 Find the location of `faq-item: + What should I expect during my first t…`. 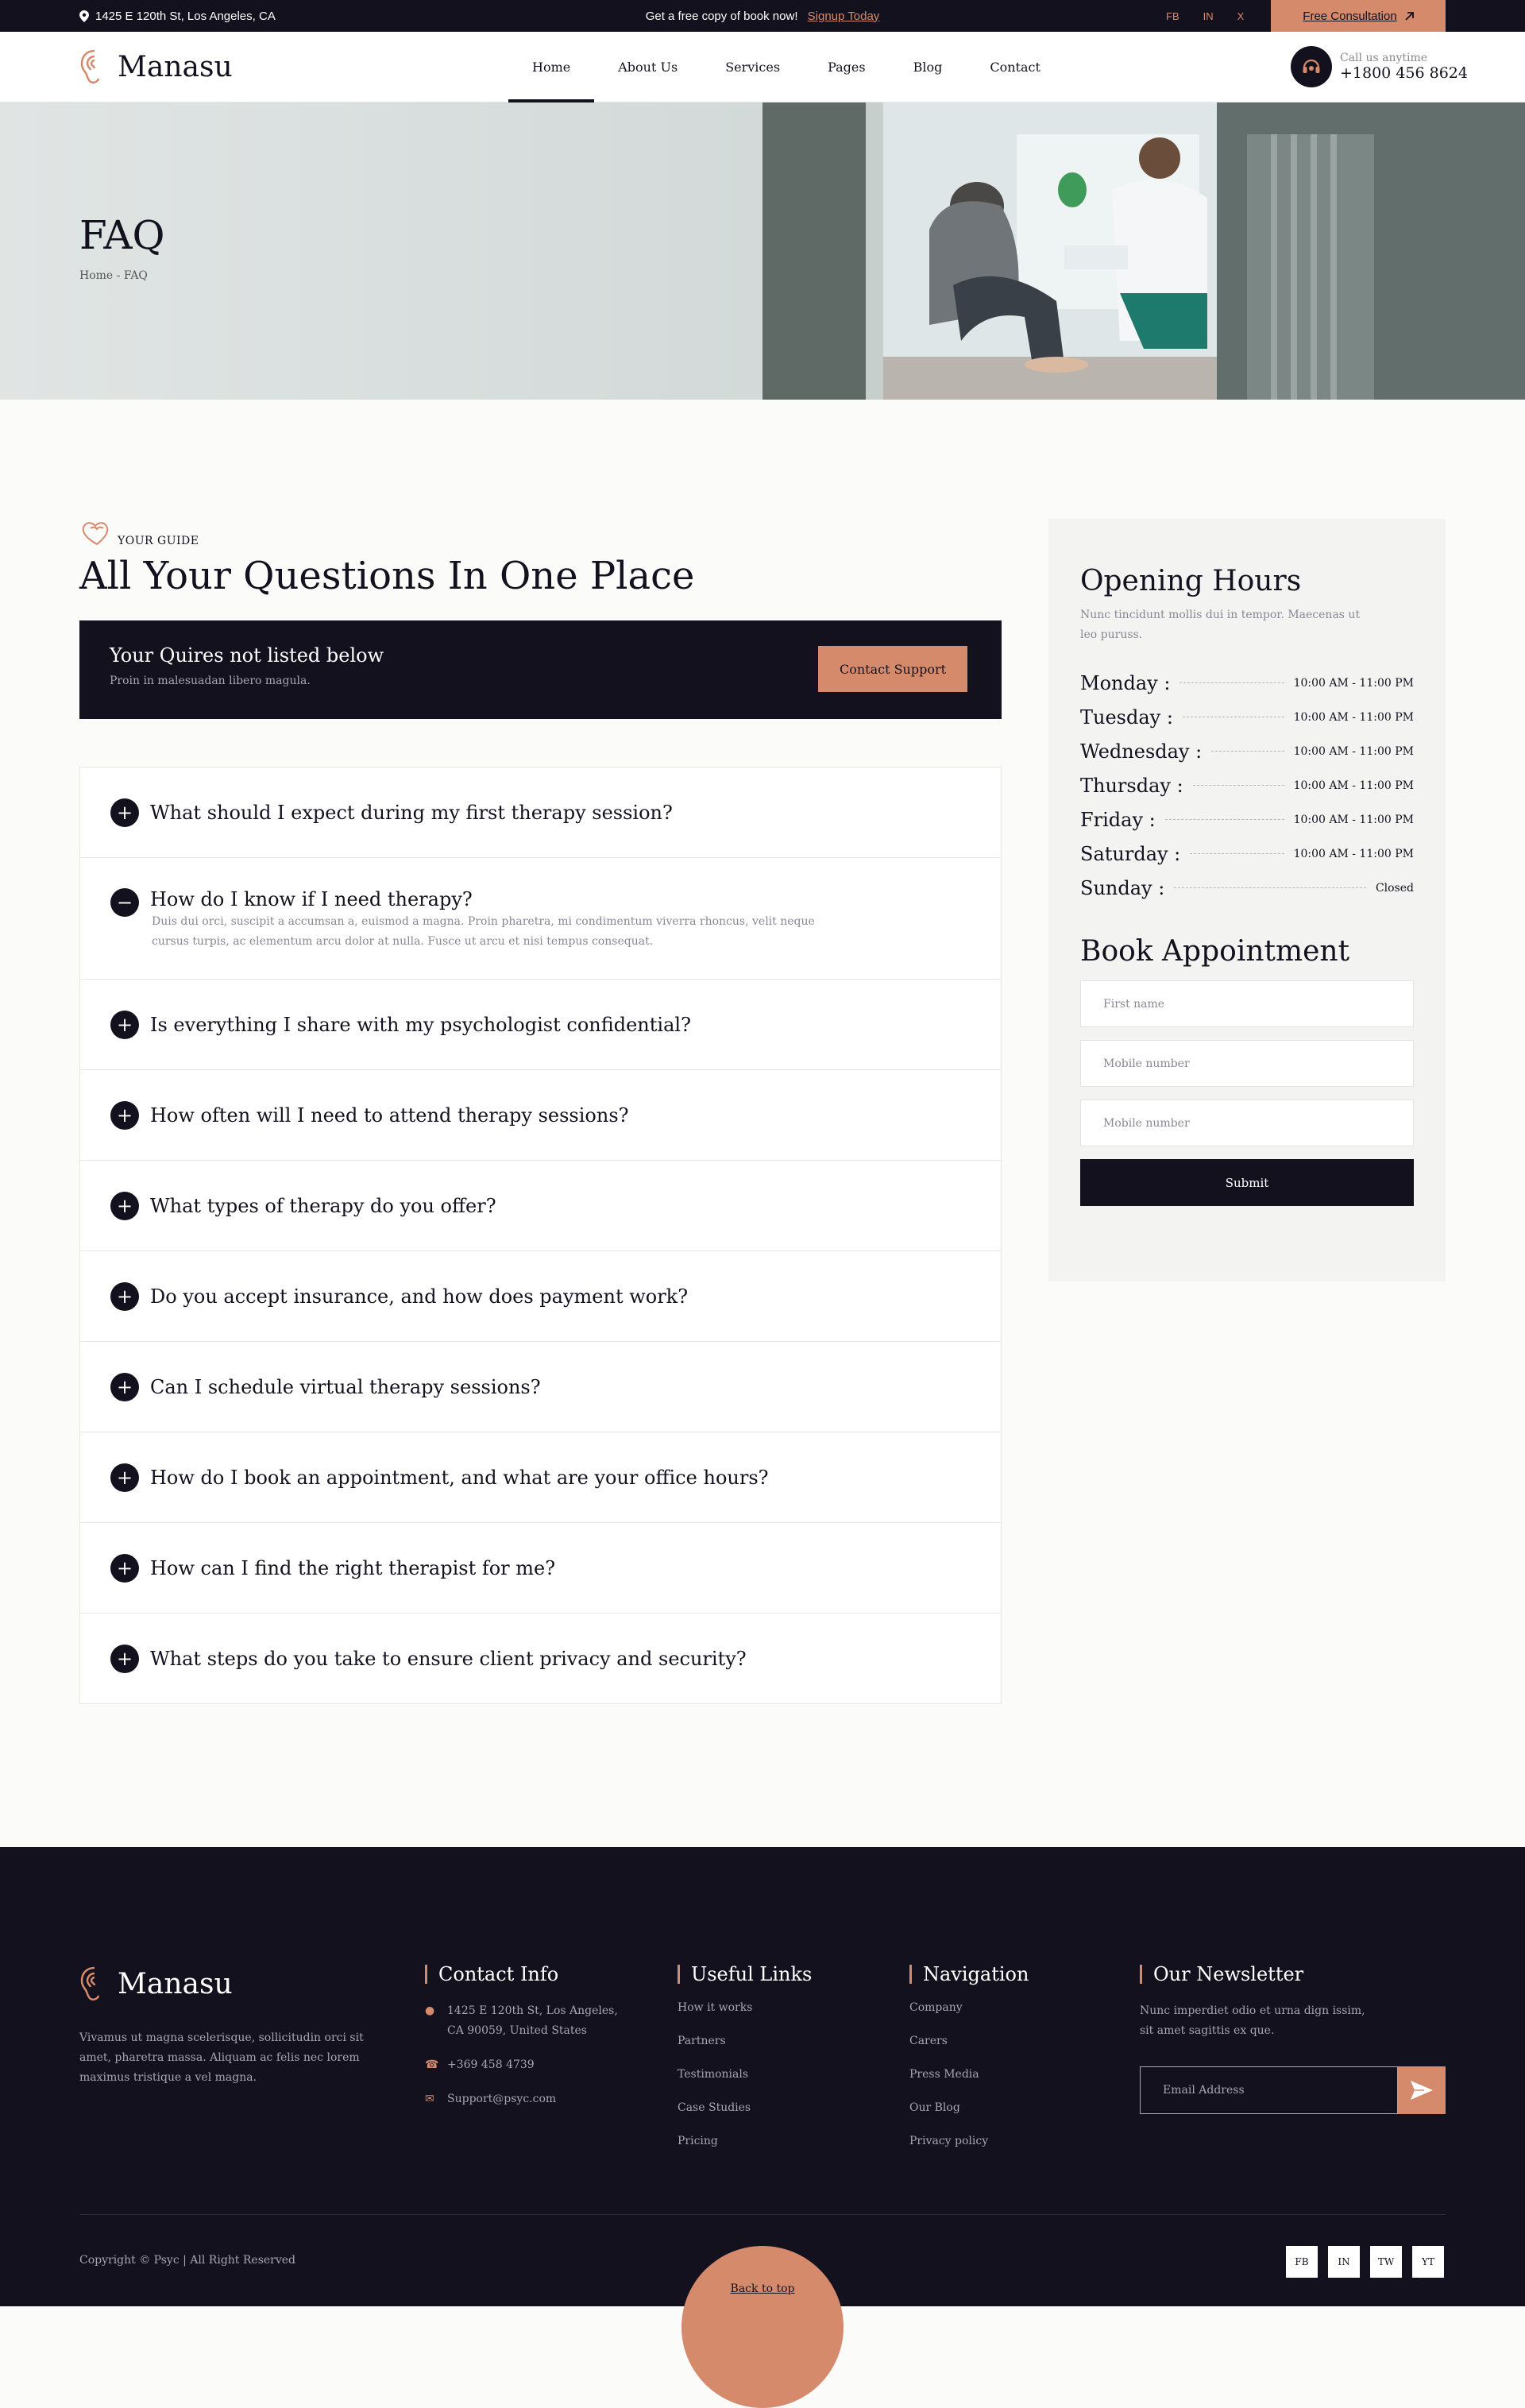

faq-item: + What should I expect during my first t… is located at coordinates (541, 812).